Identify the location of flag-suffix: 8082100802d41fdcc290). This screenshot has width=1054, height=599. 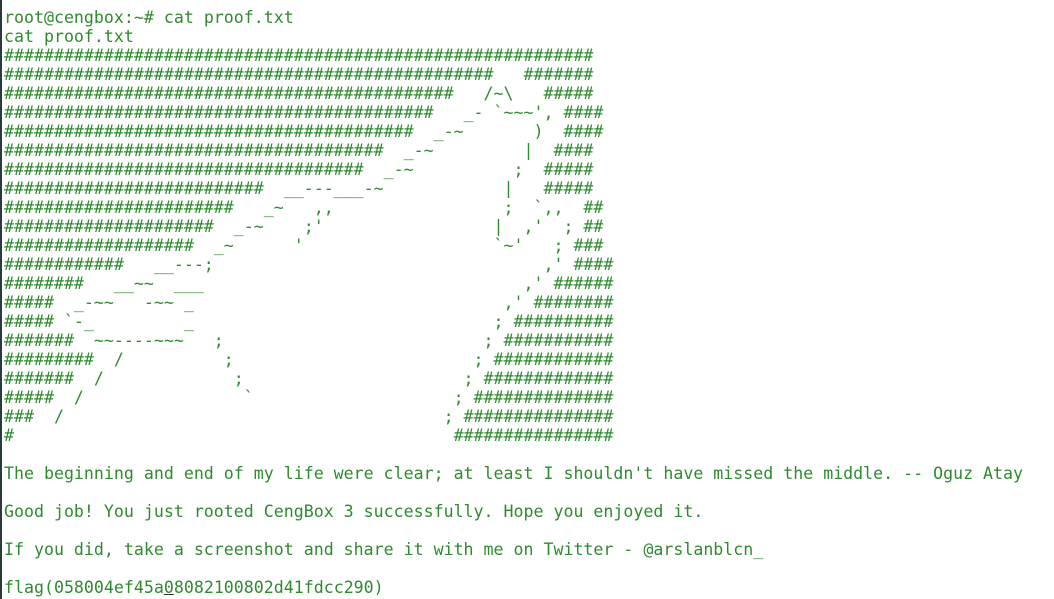
(278, 587).